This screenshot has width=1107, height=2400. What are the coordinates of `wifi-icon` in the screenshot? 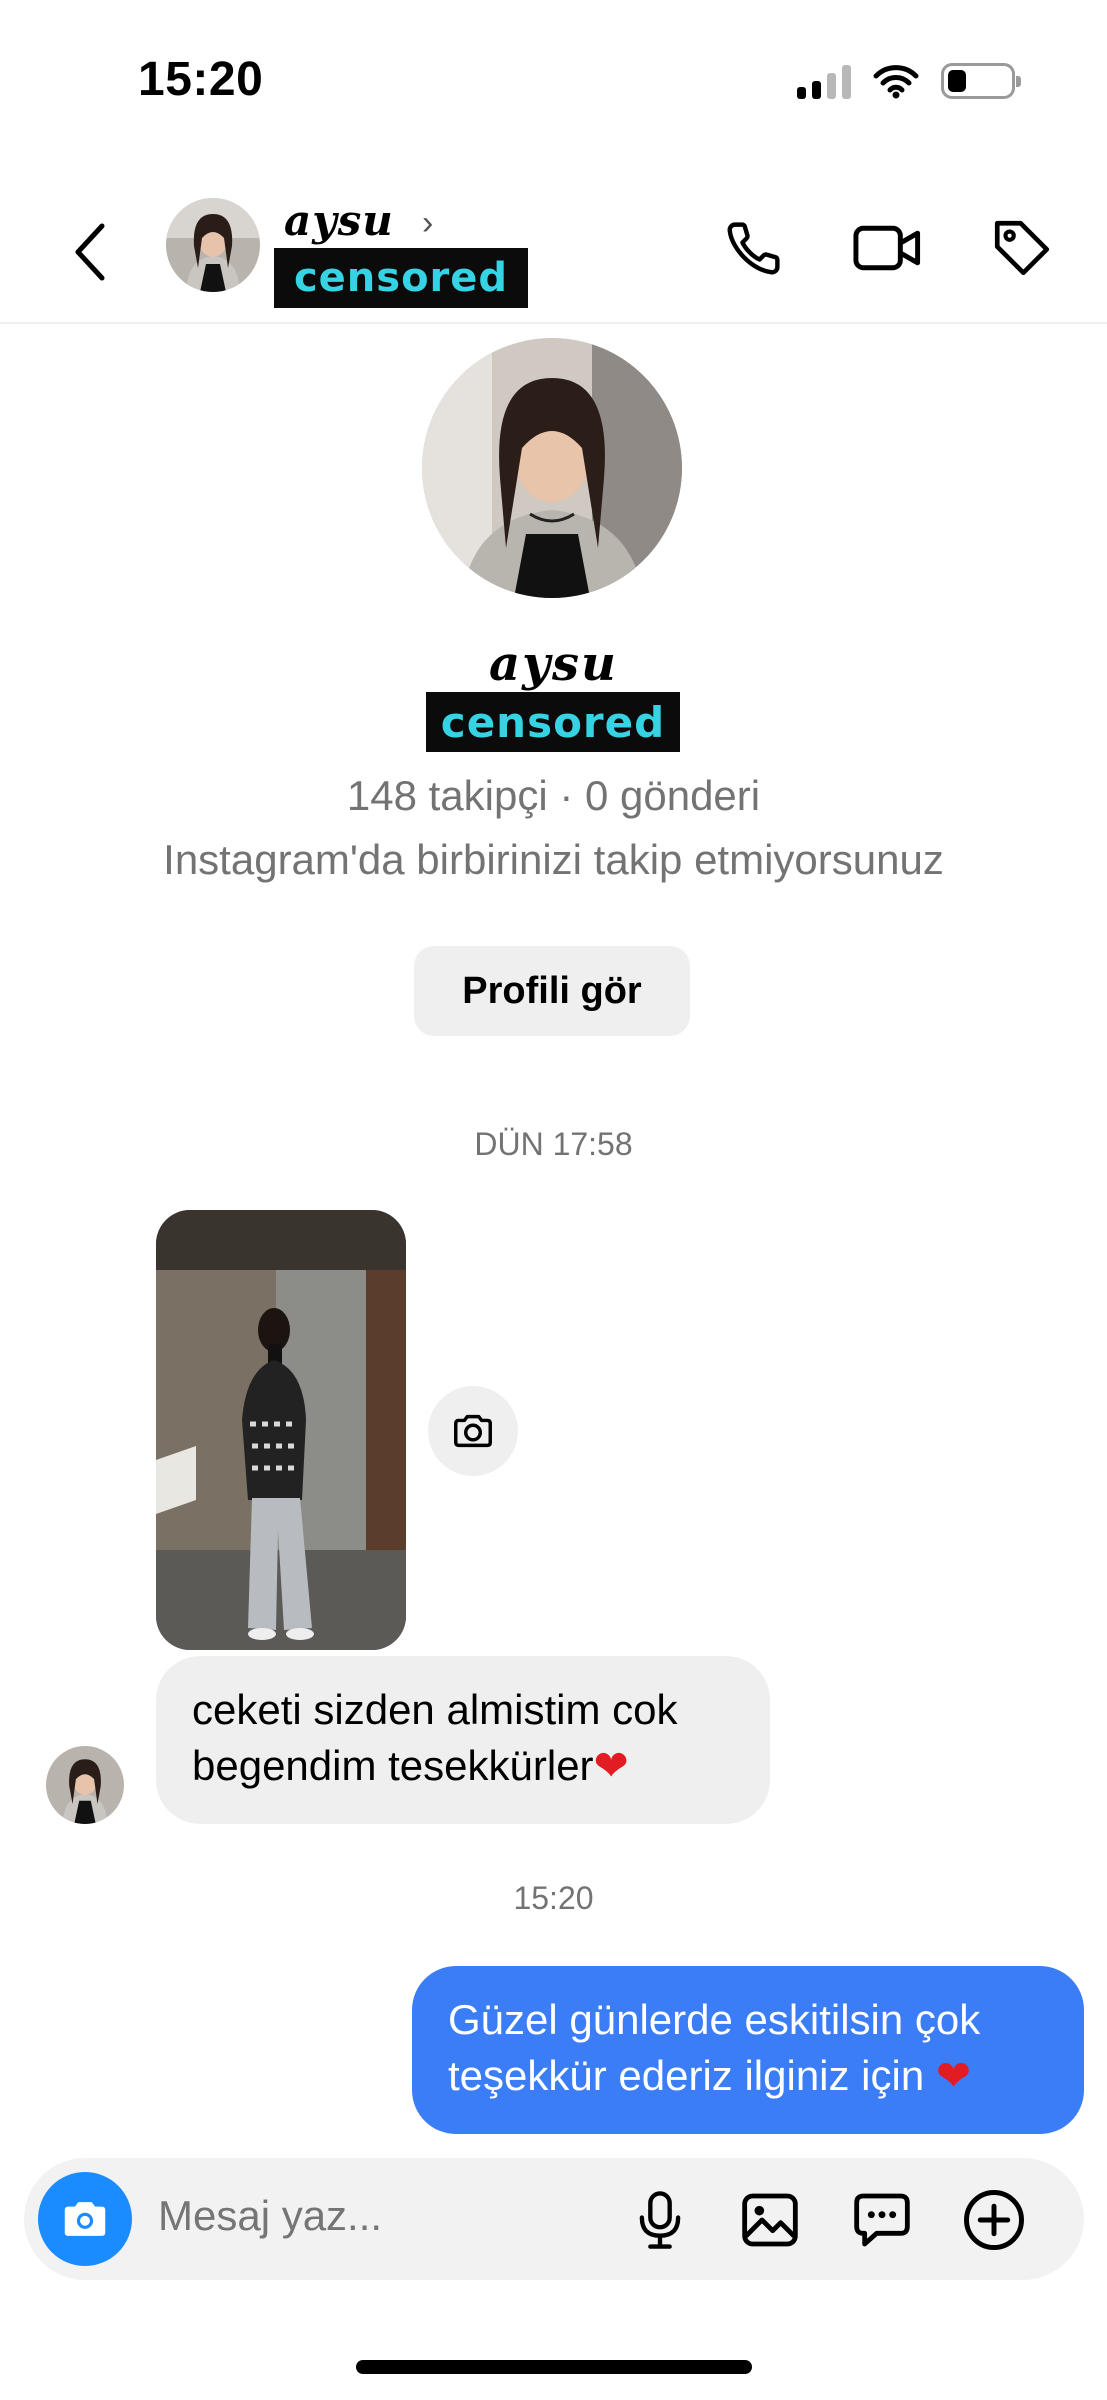 It's located at (896, 82).